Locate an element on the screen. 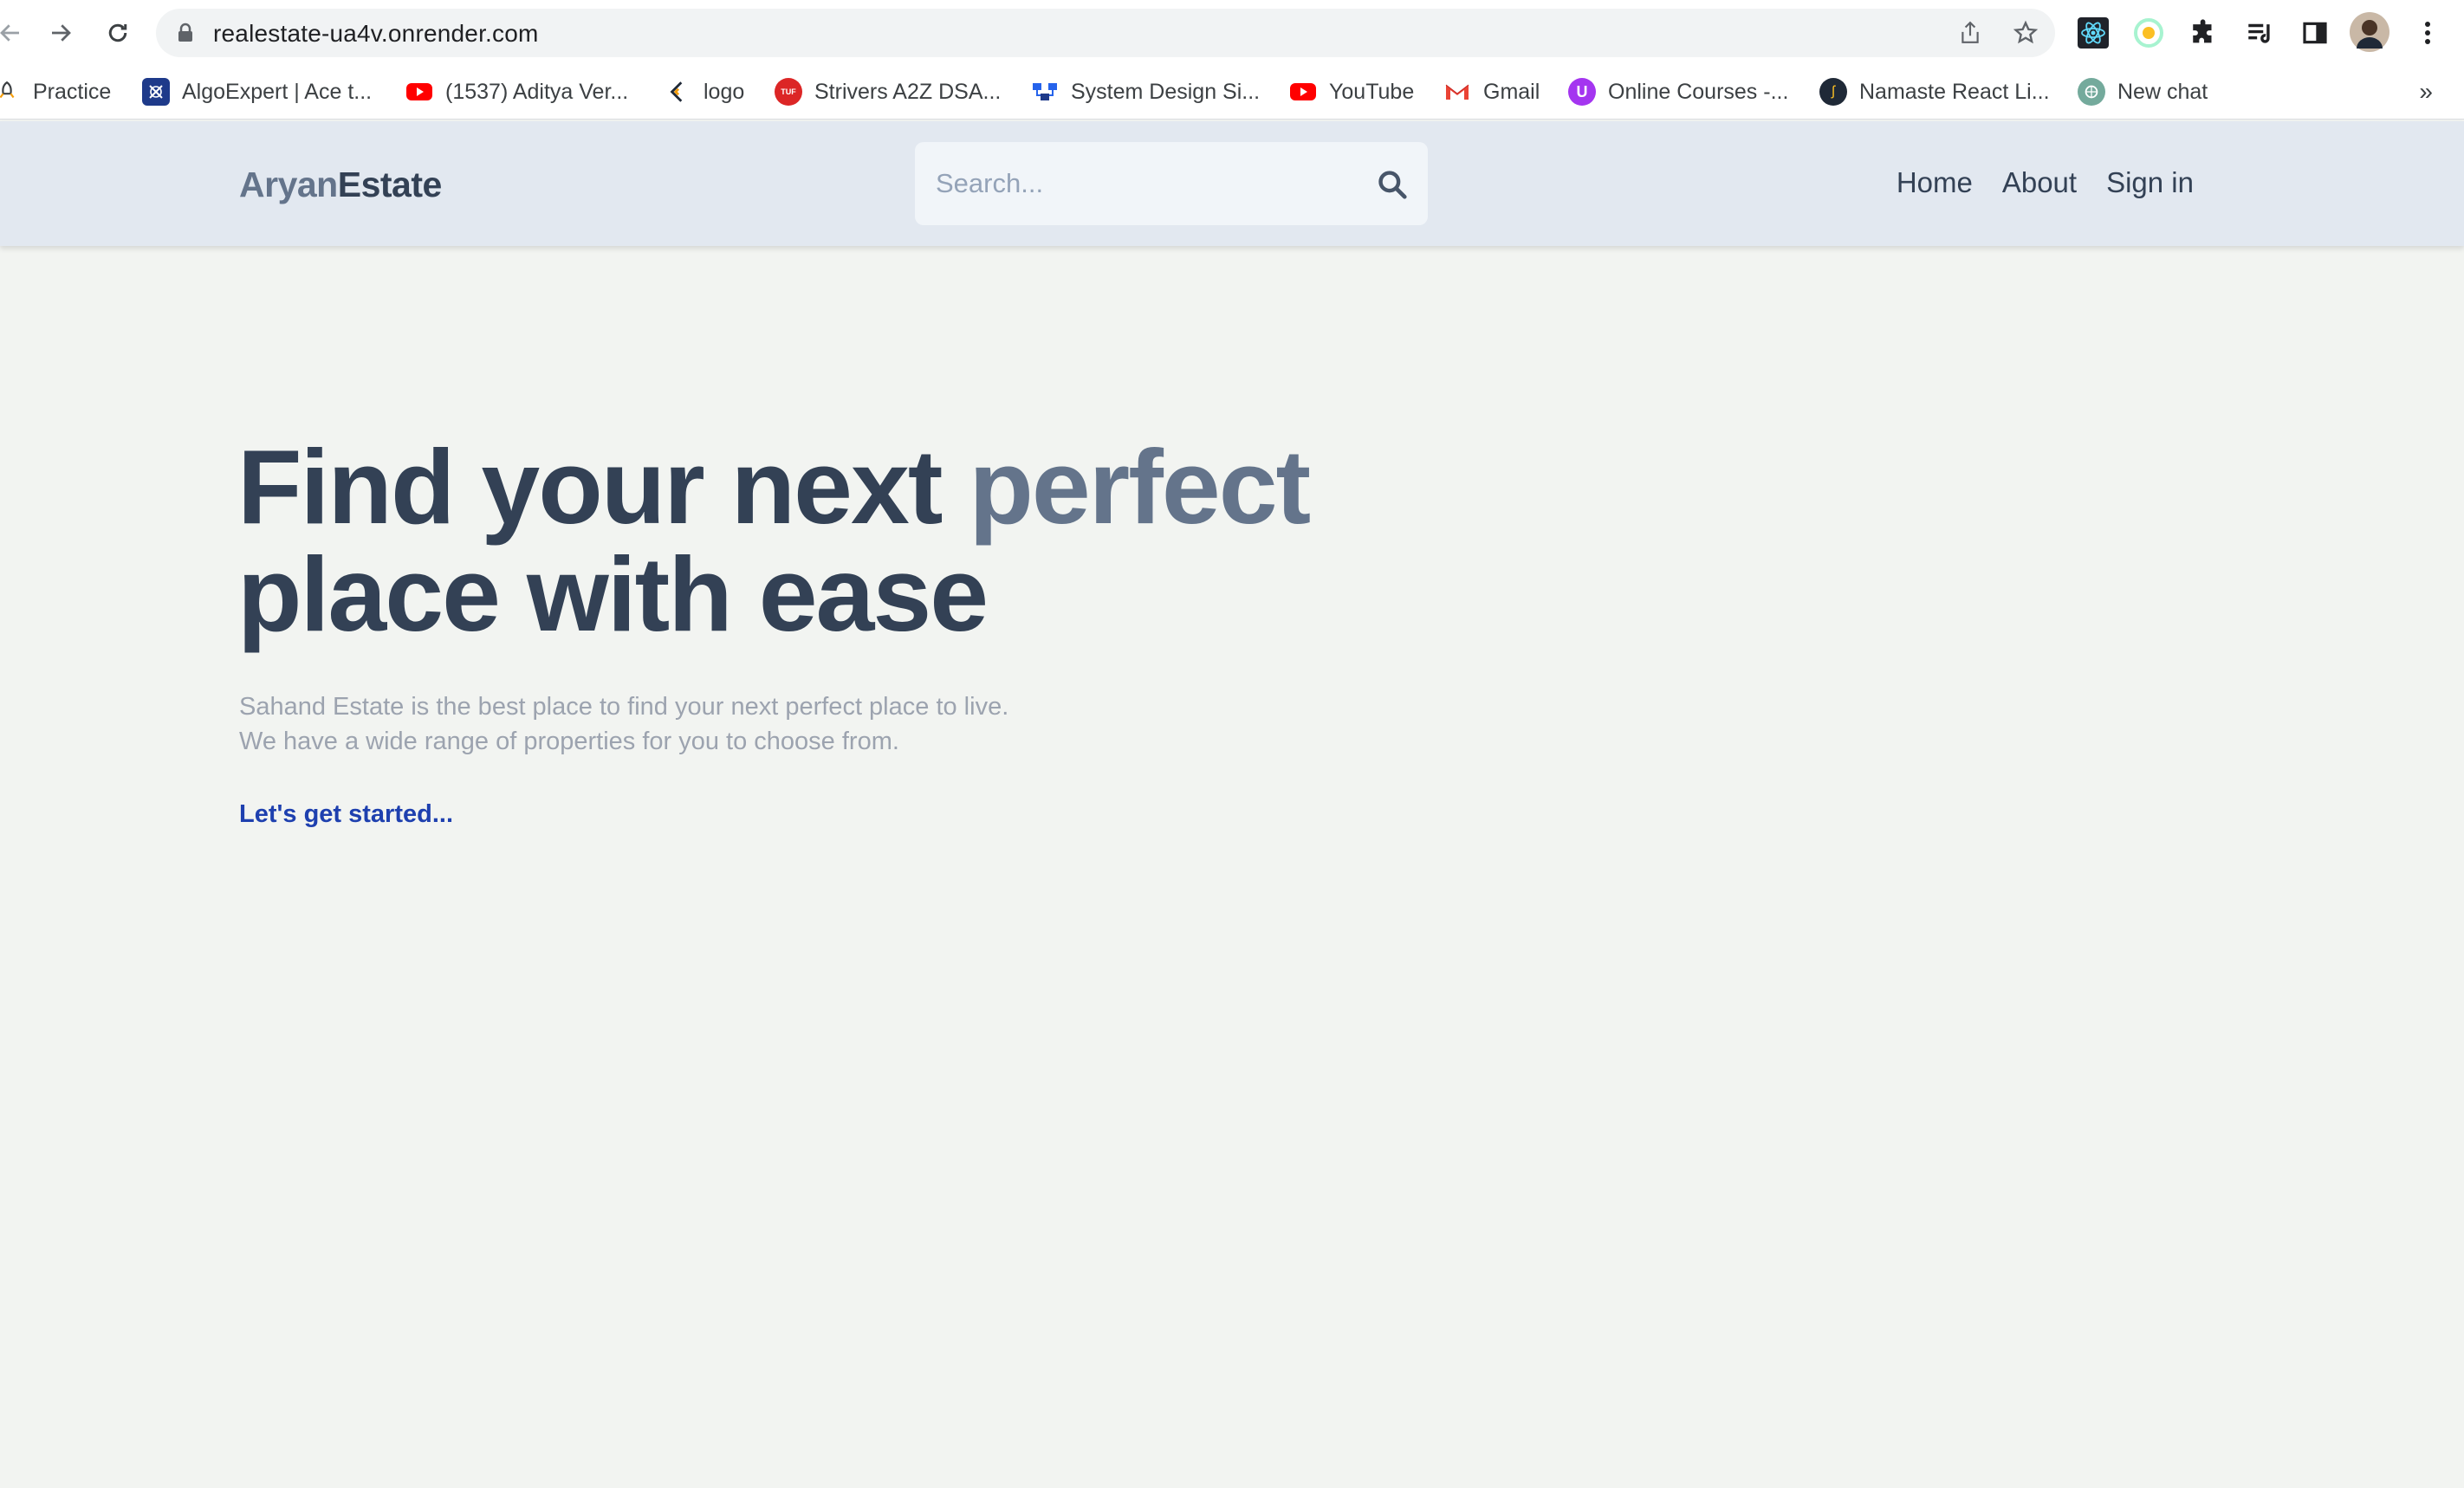 The image size is (2464, 1488). site-header: AryanEstate Home About Sign in is located at coordinates (1232, 183).